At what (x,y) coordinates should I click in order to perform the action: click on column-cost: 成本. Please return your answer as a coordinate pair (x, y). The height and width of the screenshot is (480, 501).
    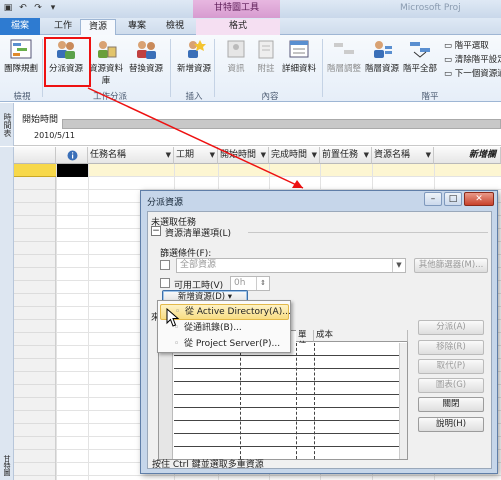
    Looking at the image, I should click on (361, 336).